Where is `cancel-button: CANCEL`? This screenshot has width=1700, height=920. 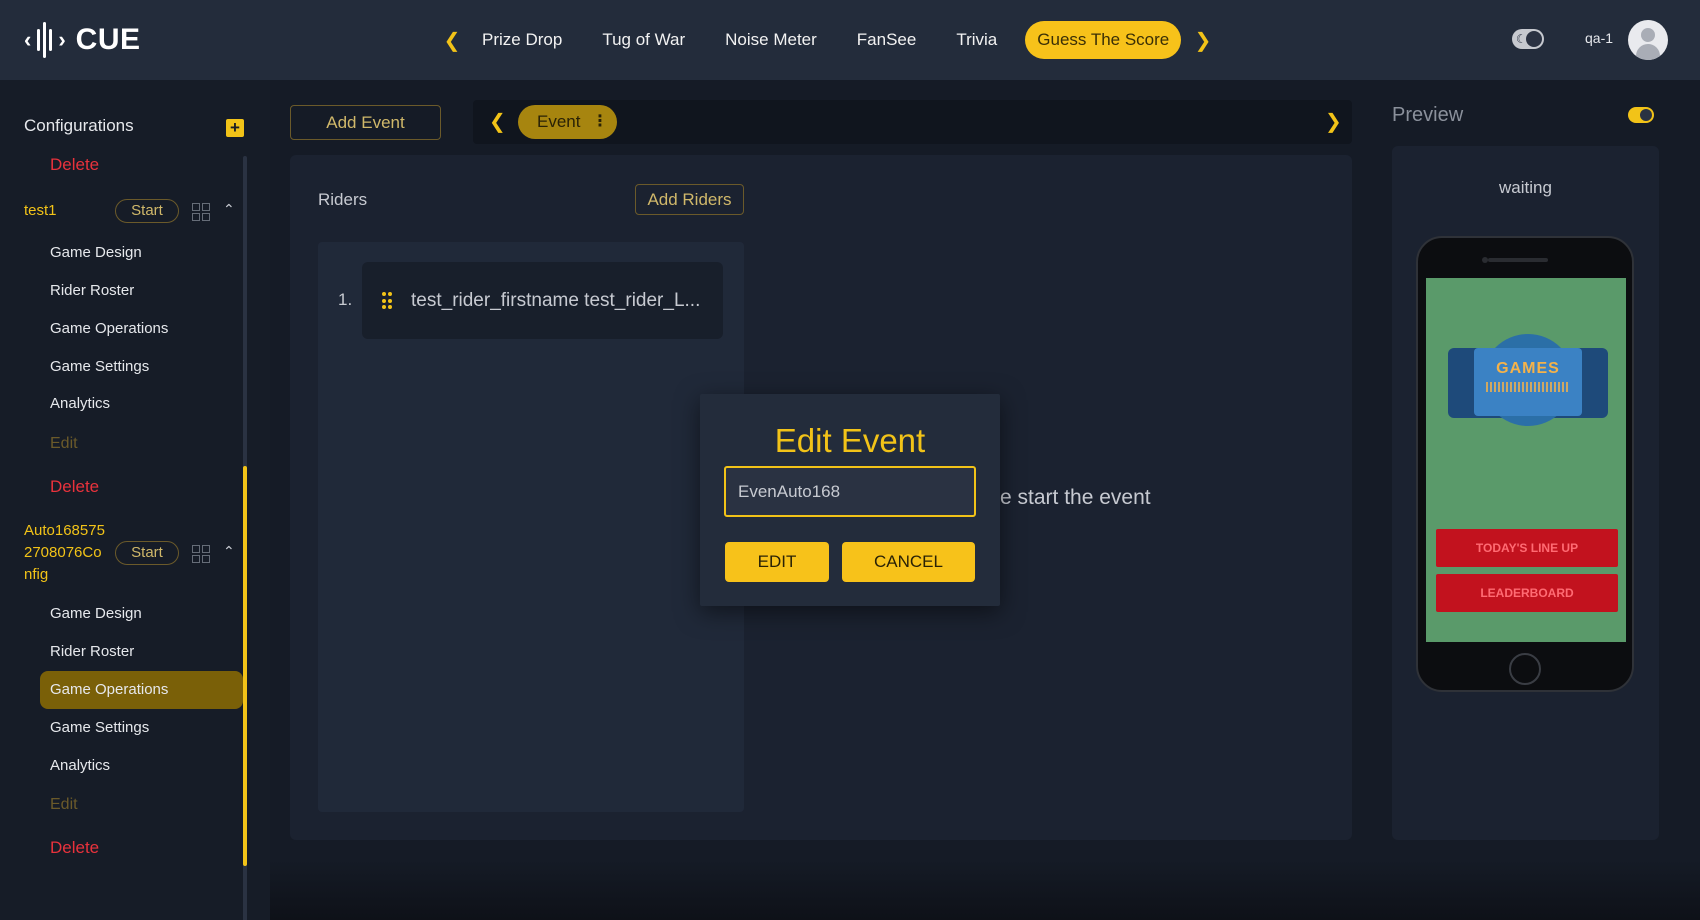 cancel-button: CANCEL is located at coordinates (908, 562).